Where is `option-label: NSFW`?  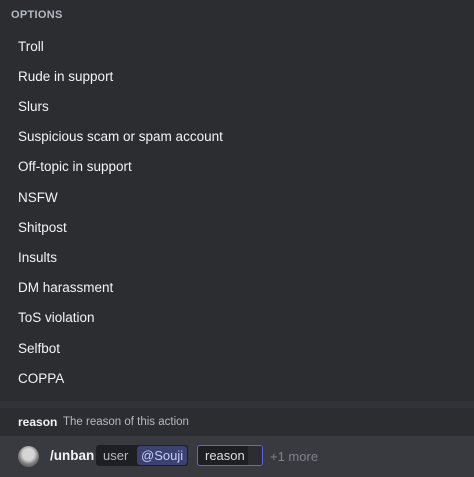
option-label: NSFW is located at coordinates (38, 197).